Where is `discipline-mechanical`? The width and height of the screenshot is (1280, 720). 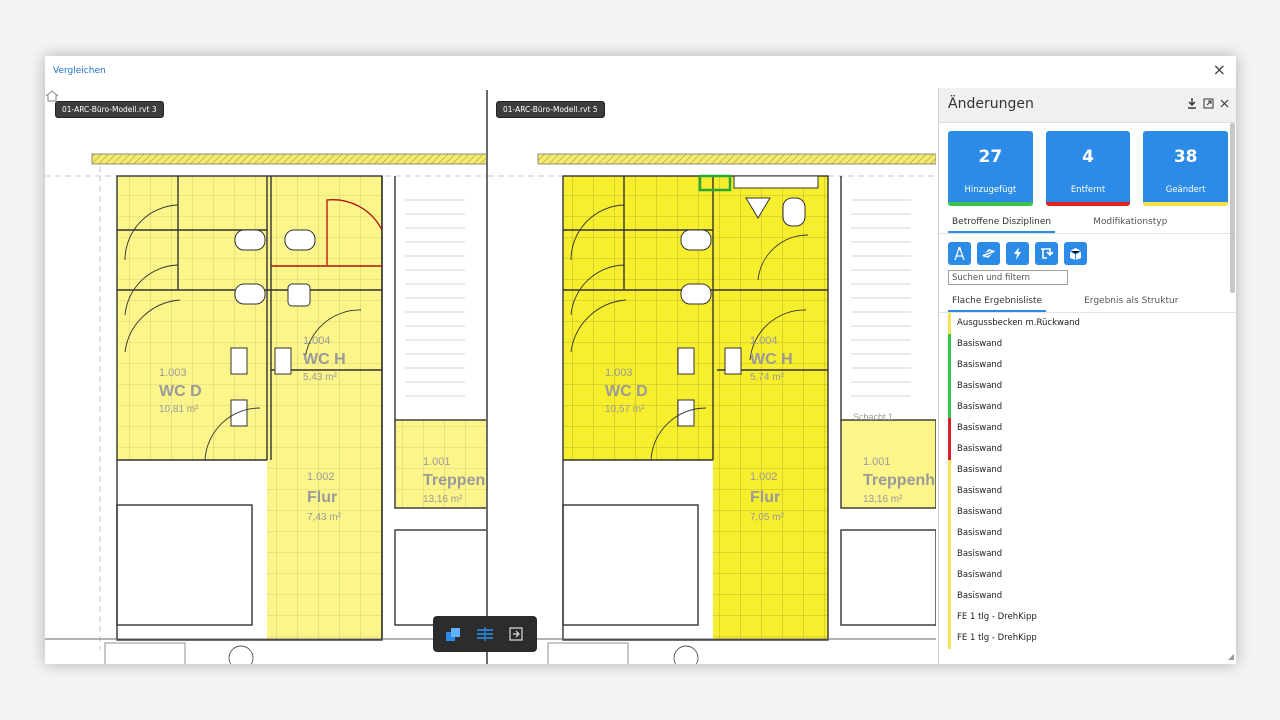
discipline-mechanical is located at coordinates (1075, 253).